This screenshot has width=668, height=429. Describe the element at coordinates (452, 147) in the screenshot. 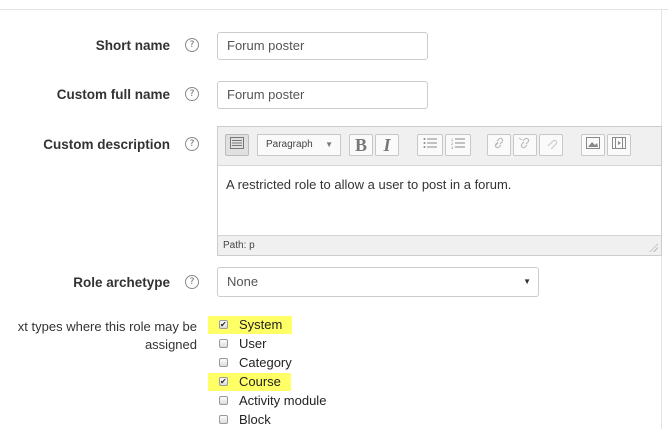

I see `svg-text: 3` at that location.